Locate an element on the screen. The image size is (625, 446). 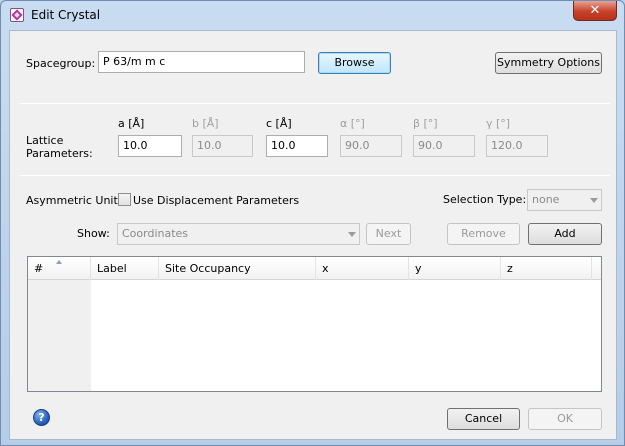
column-header-y: y is located at coordinates (455, 268).